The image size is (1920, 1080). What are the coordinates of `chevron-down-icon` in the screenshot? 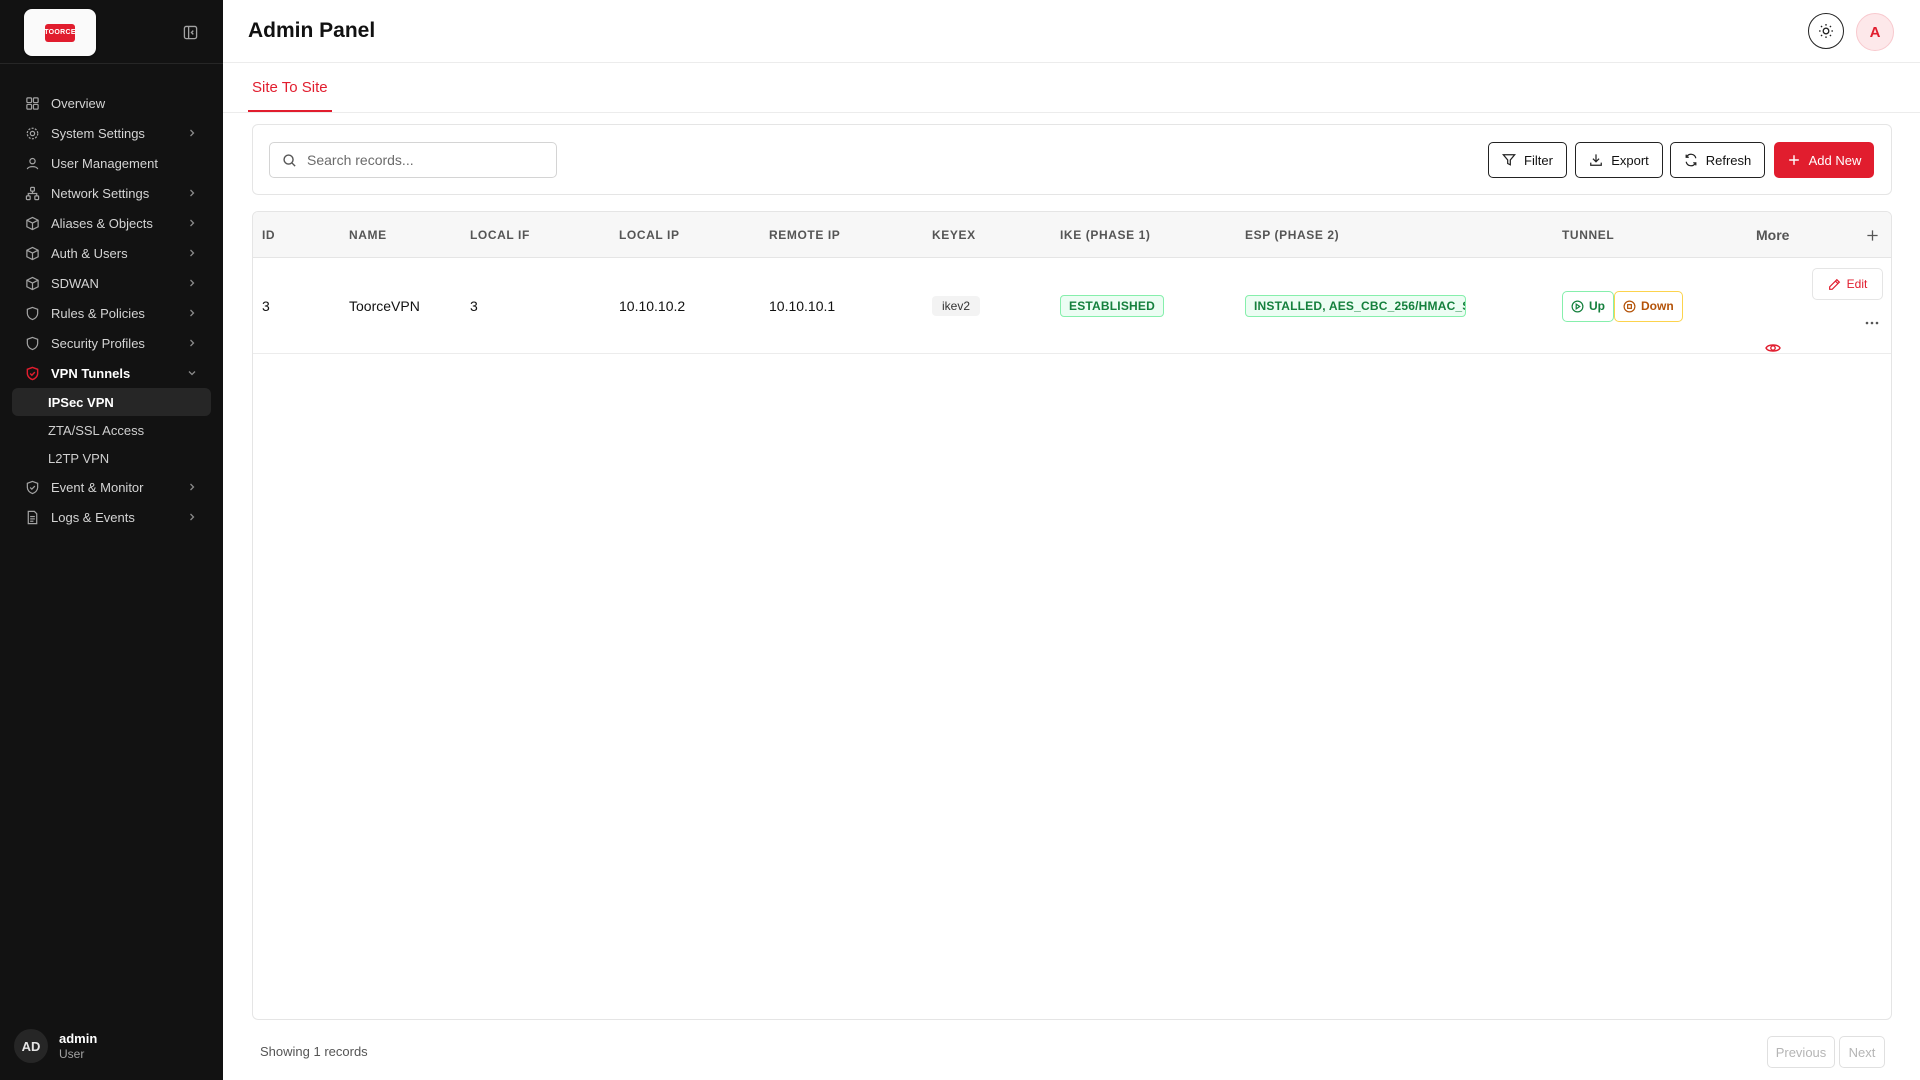 It's located at (192, 373).